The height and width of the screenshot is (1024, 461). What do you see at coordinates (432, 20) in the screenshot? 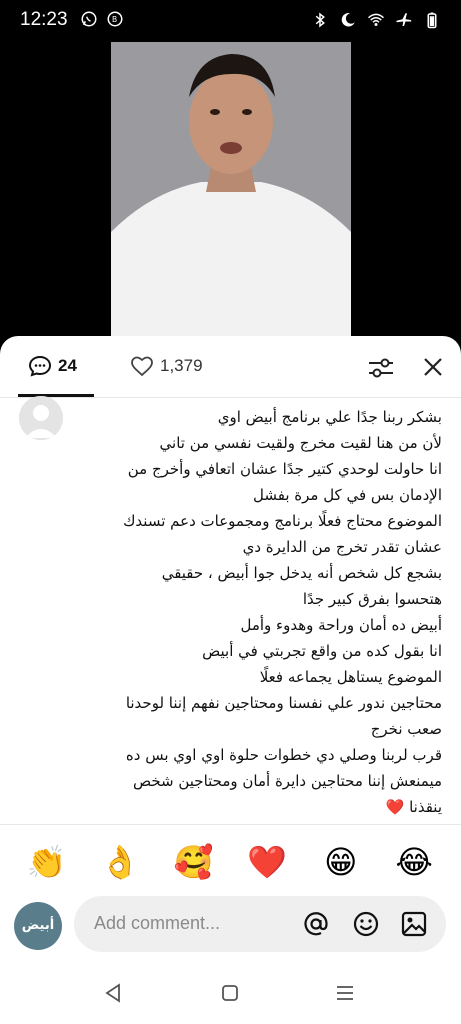
I see `battery-icon` at bounding box center [432, 20].